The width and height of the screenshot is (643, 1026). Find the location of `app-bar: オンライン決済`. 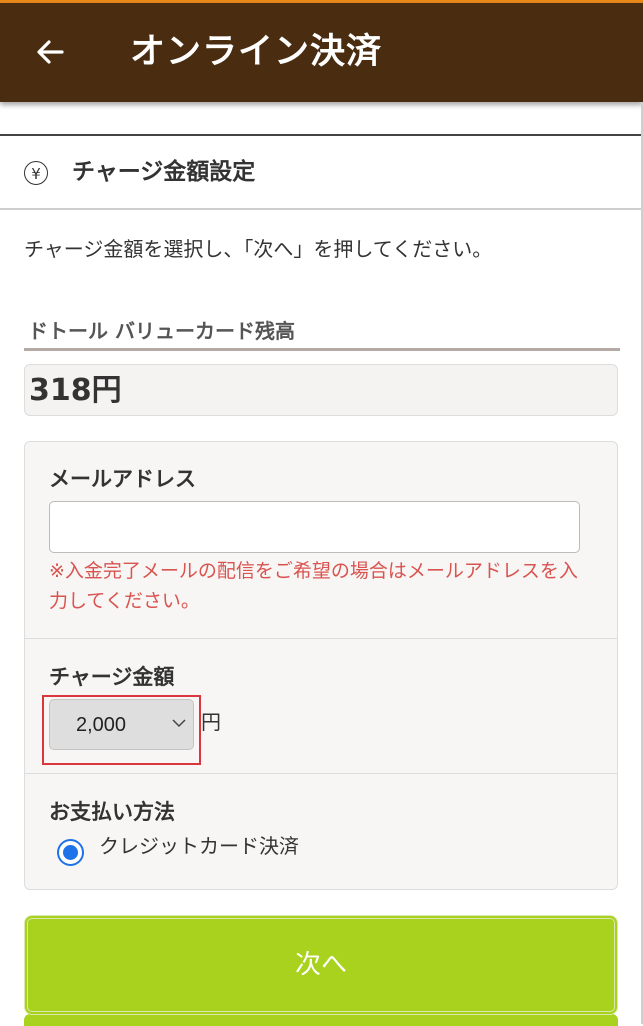

app-bar: オンライン決済 is located at coordinates (321, 52).